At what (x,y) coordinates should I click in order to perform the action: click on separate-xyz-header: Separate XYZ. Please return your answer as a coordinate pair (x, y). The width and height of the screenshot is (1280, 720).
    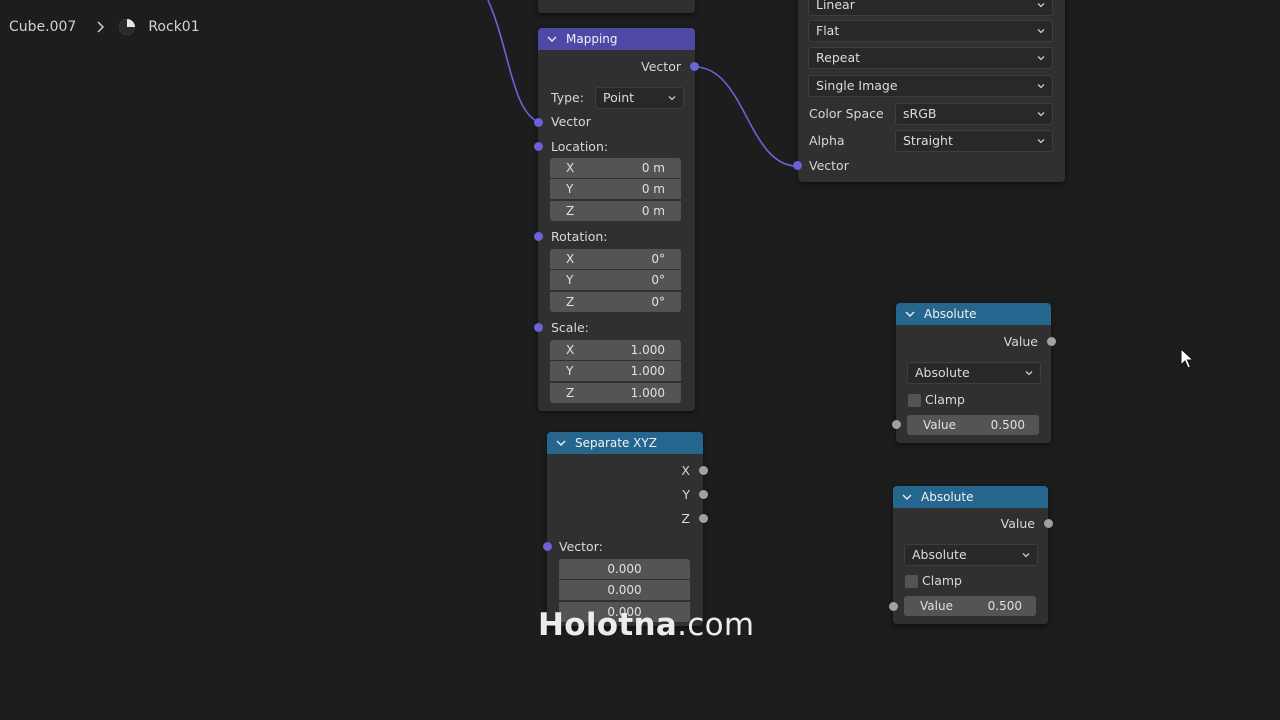
    Looking at the image, I should click on (625, 443).